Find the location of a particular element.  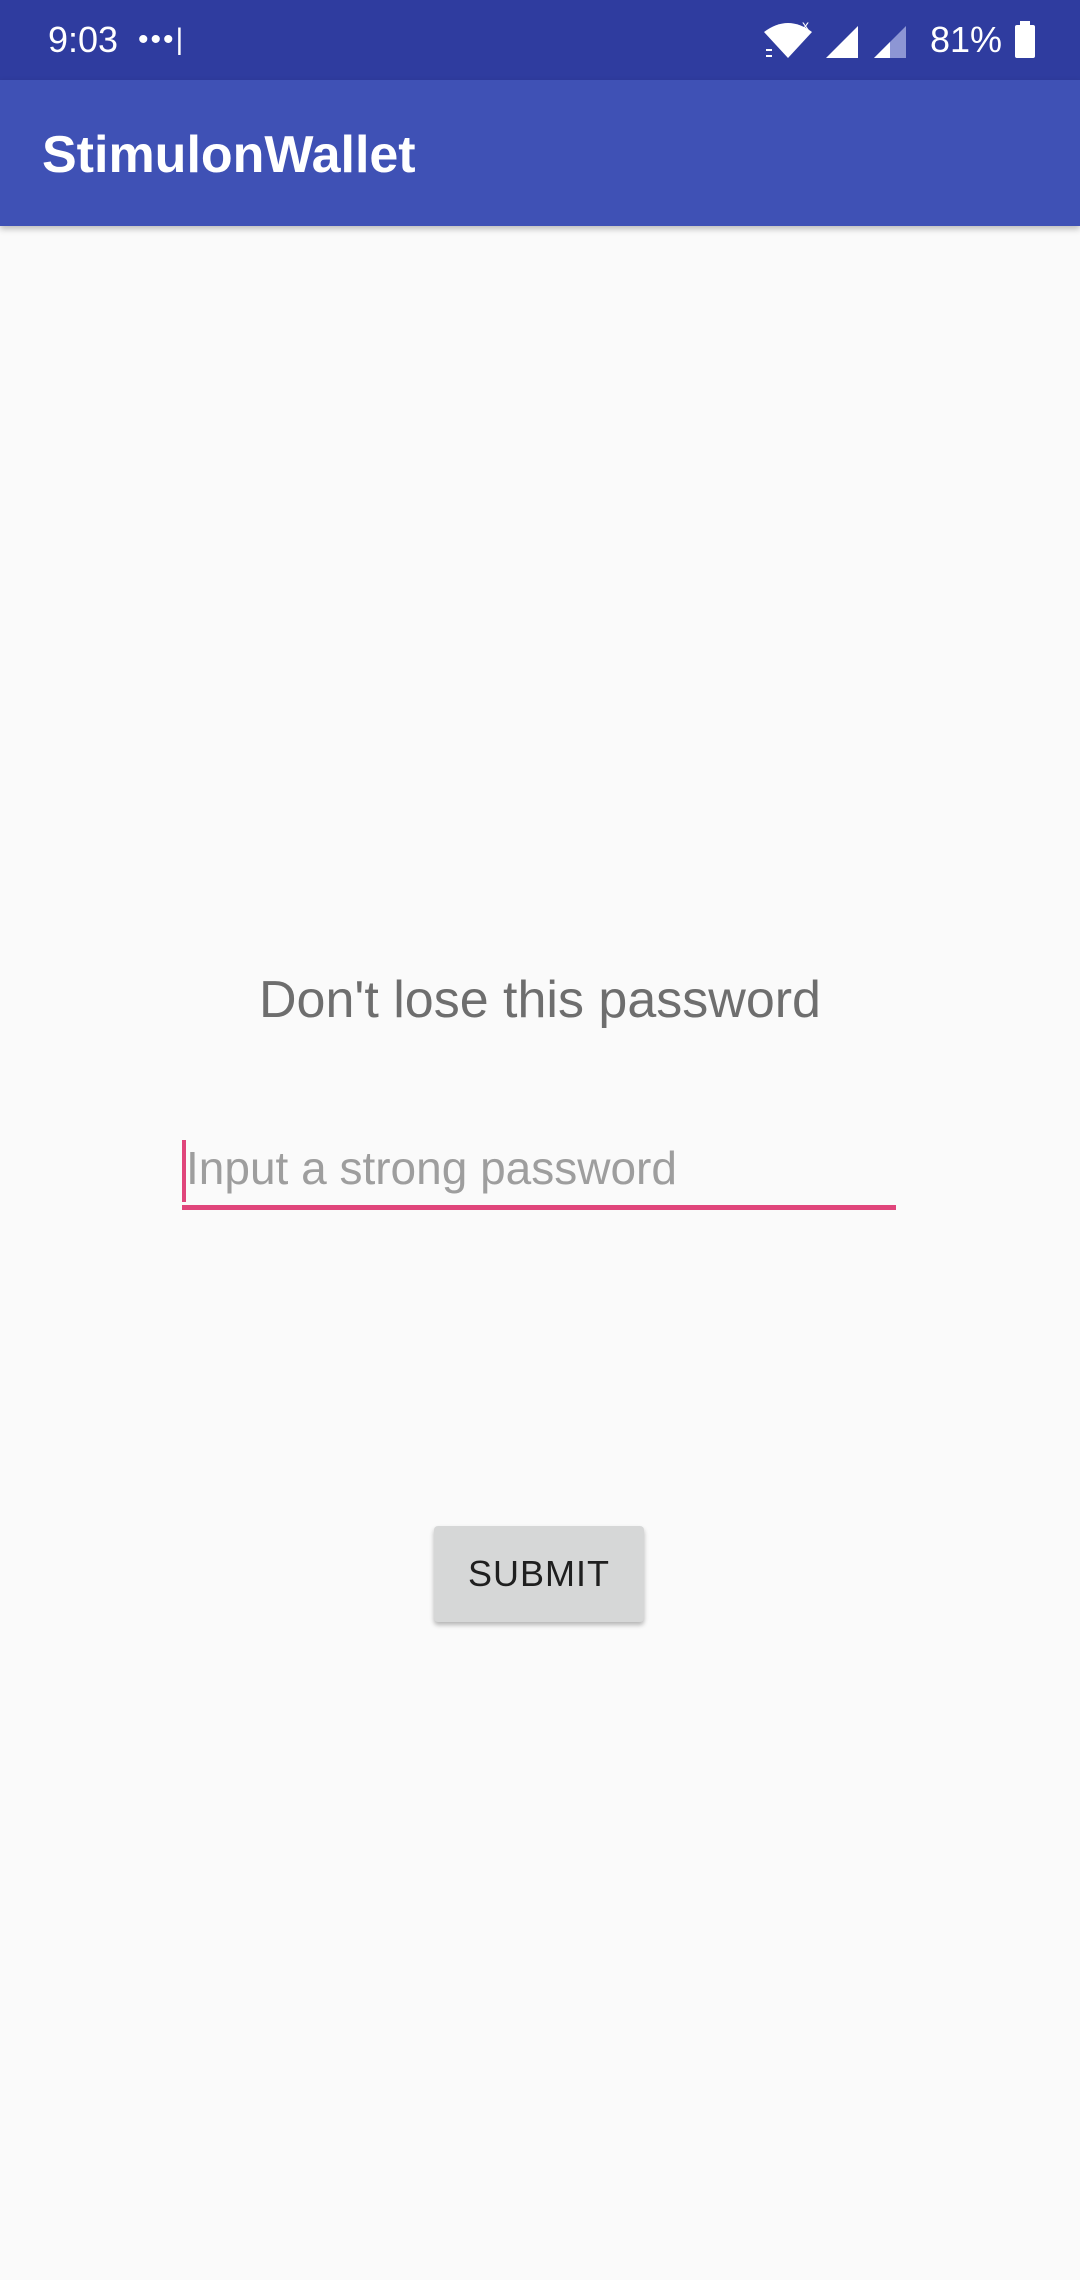

password-input is located at coordinates (539, 1170).